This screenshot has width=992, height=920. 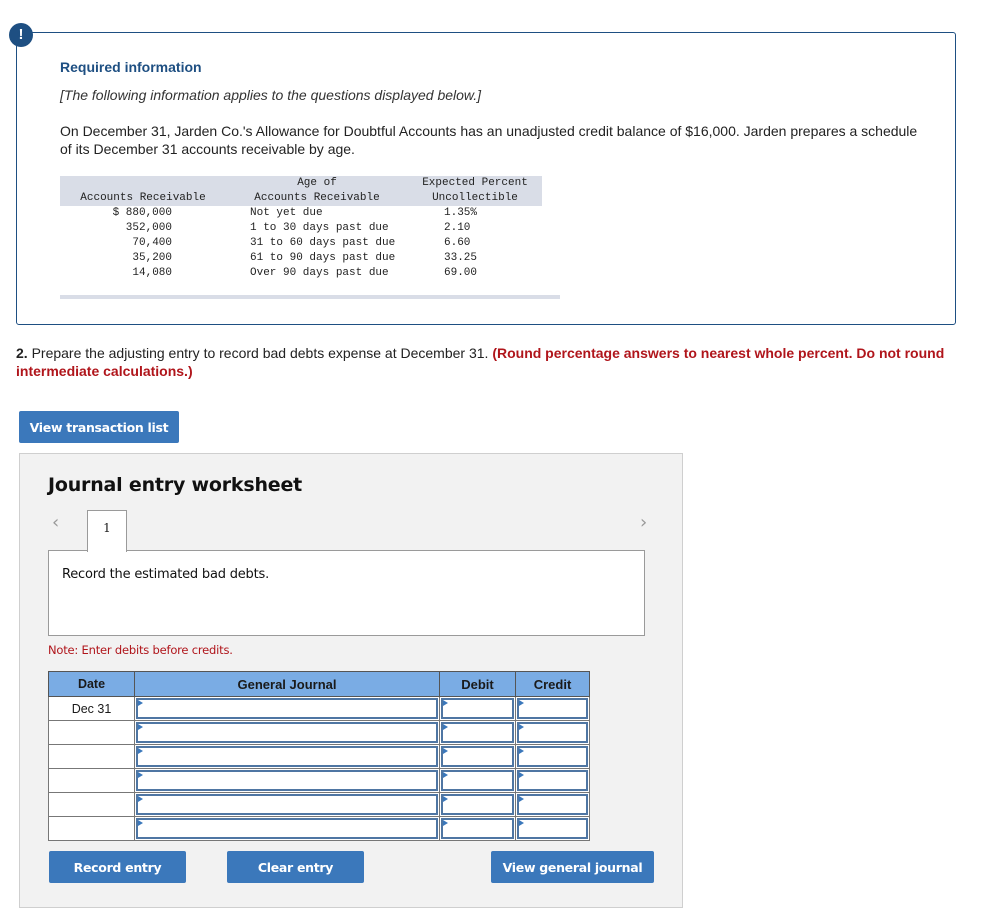 I want to click on column-header-debit: Debit, so click(x=477, y=684).